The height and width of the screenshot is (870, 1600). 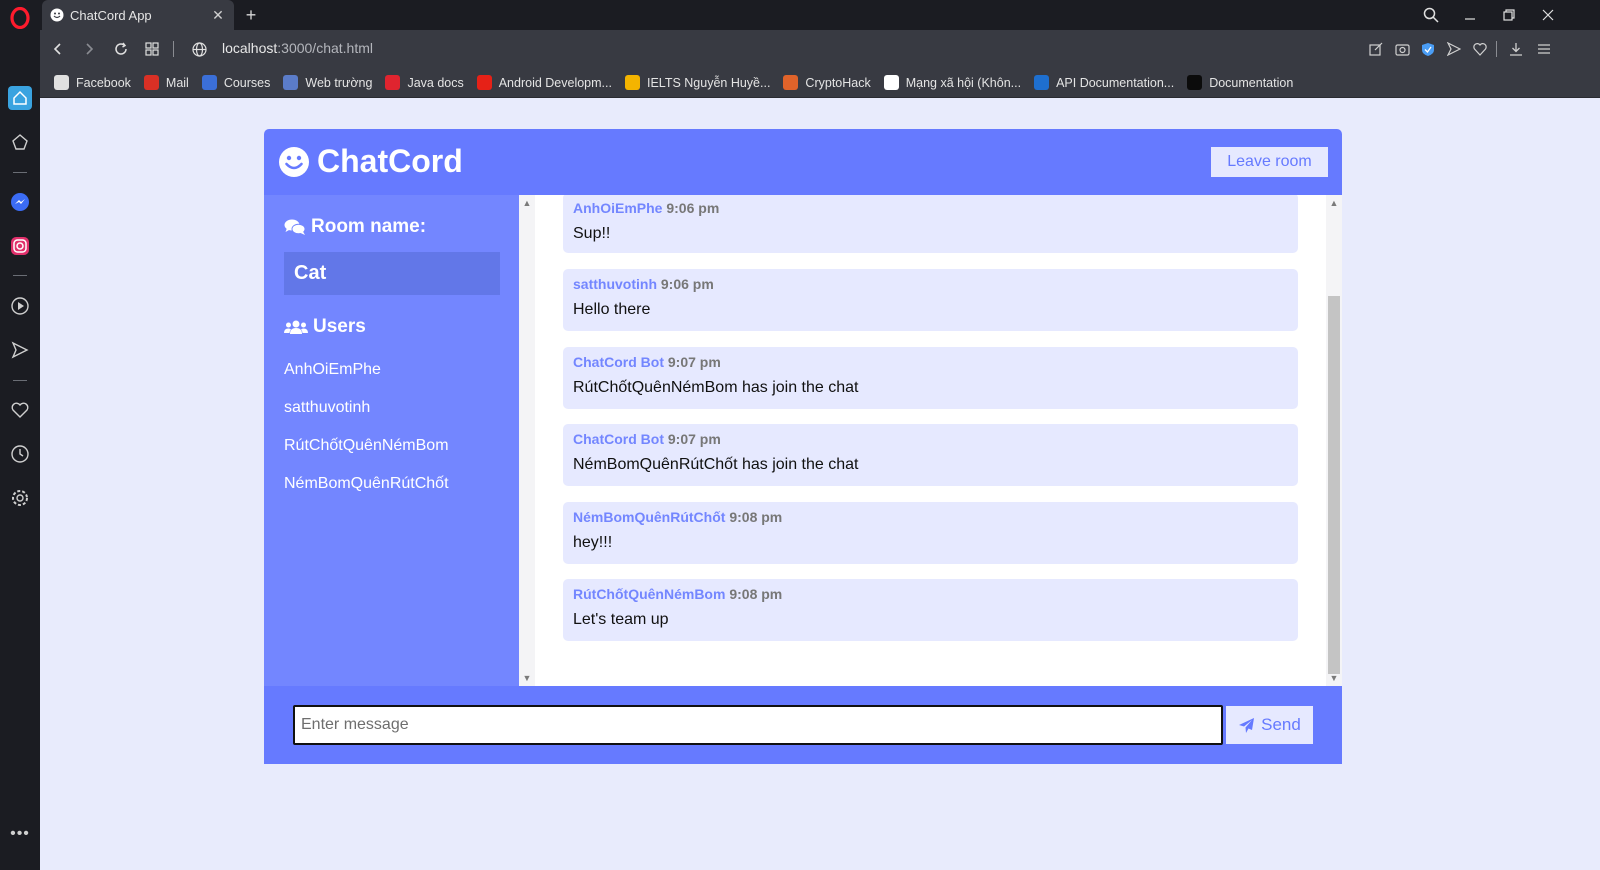 I want to click on search-tabs-icon, so click(x=1431, y=15).